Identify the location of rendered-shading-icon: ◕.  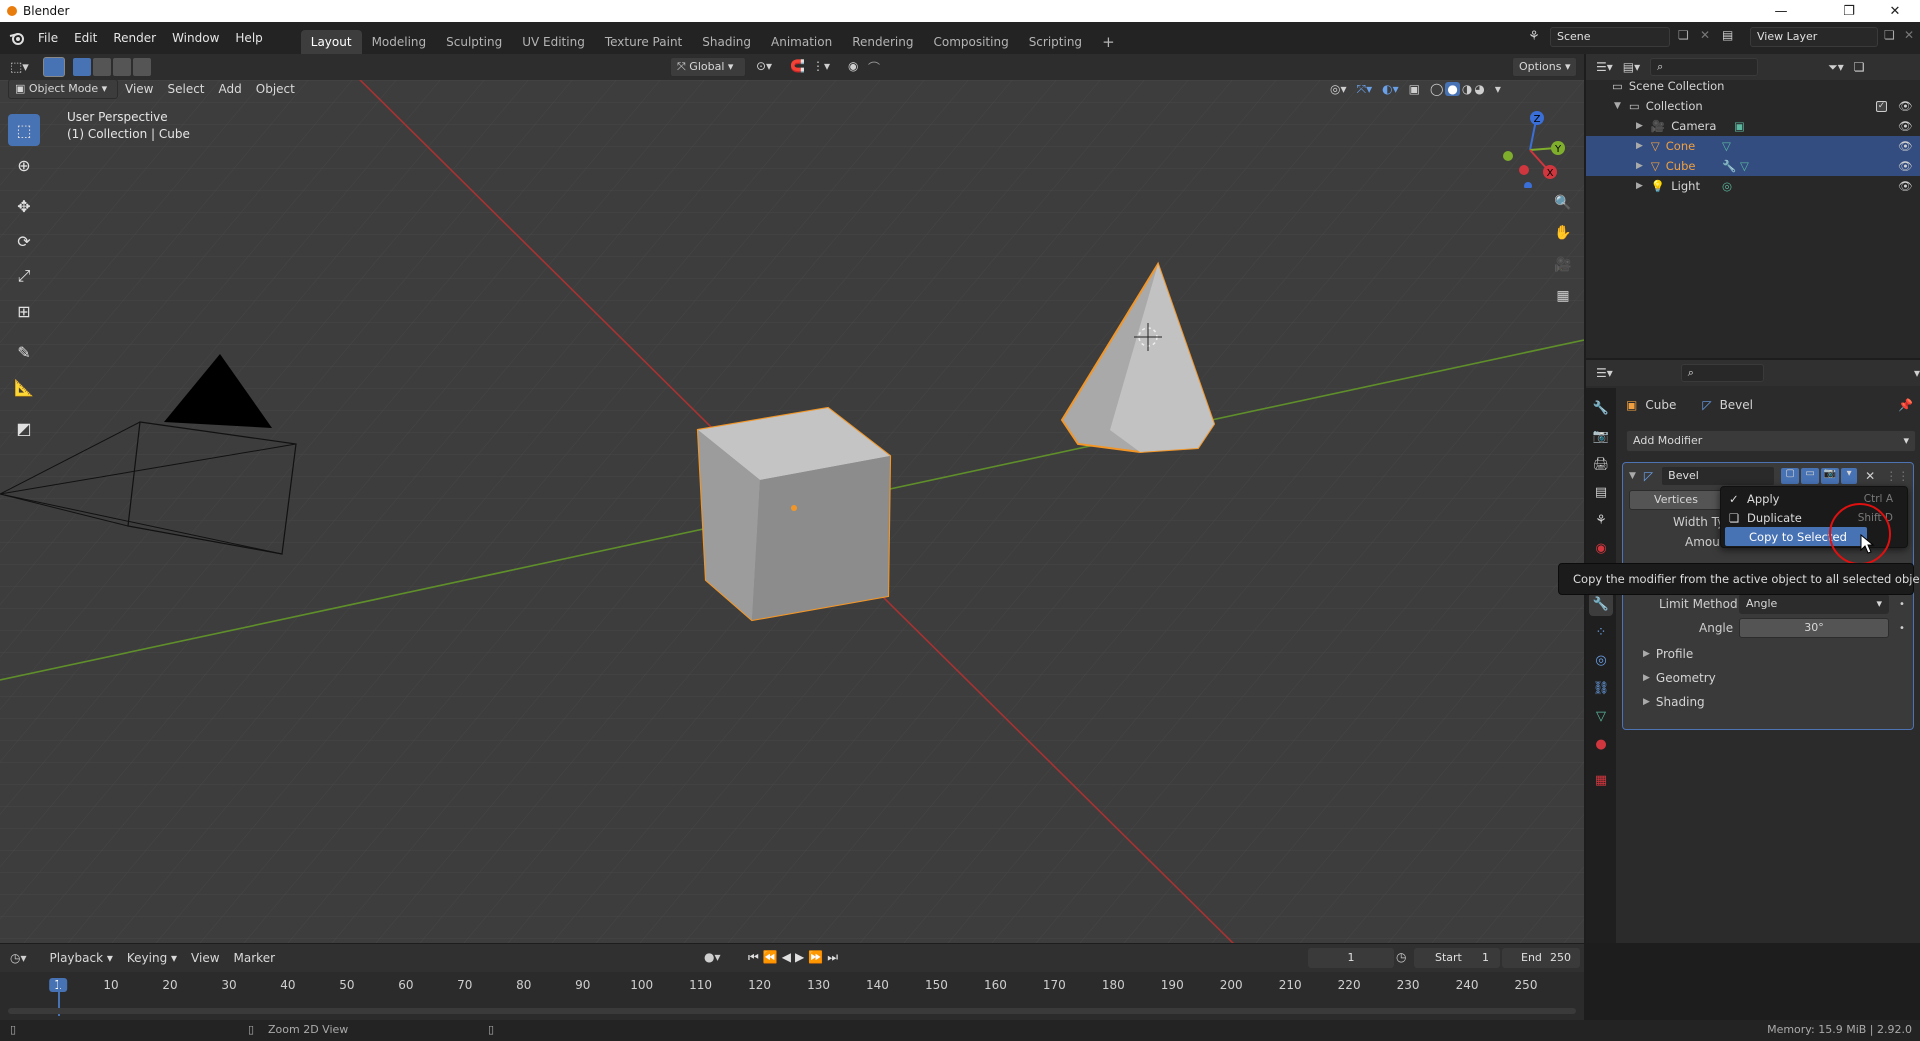
(1479, 89).